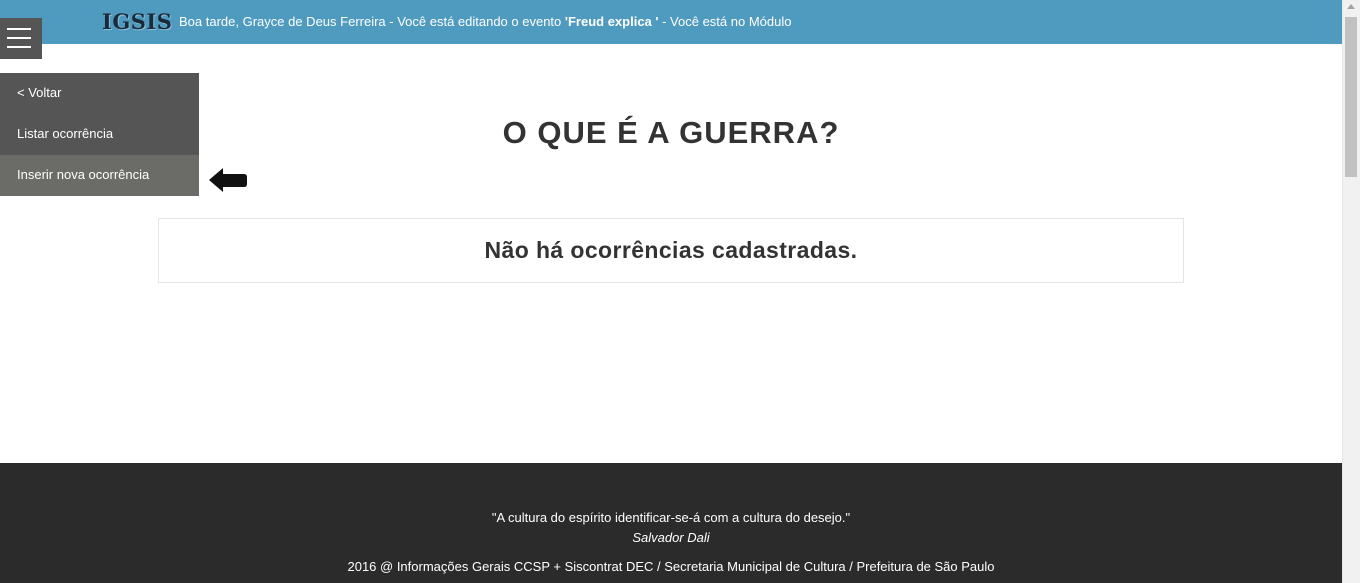 The width and height of the screenshot is (1360, 583). Describe the element at coordinates (671, 132) in the screenshot. I see `page-title: O QUE É A GUERRA?` at that location.